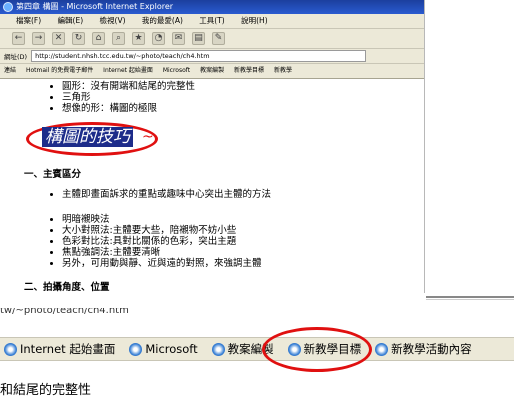  What do you see at coordinates (158, 38) in the screenshot?
I see `history-icon: ◔` at bounding box center [158, 38].